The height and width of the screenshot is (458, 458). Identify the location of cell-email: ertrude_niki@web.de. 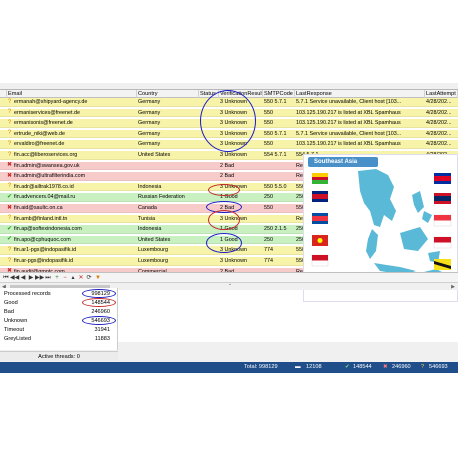
(40, 133).